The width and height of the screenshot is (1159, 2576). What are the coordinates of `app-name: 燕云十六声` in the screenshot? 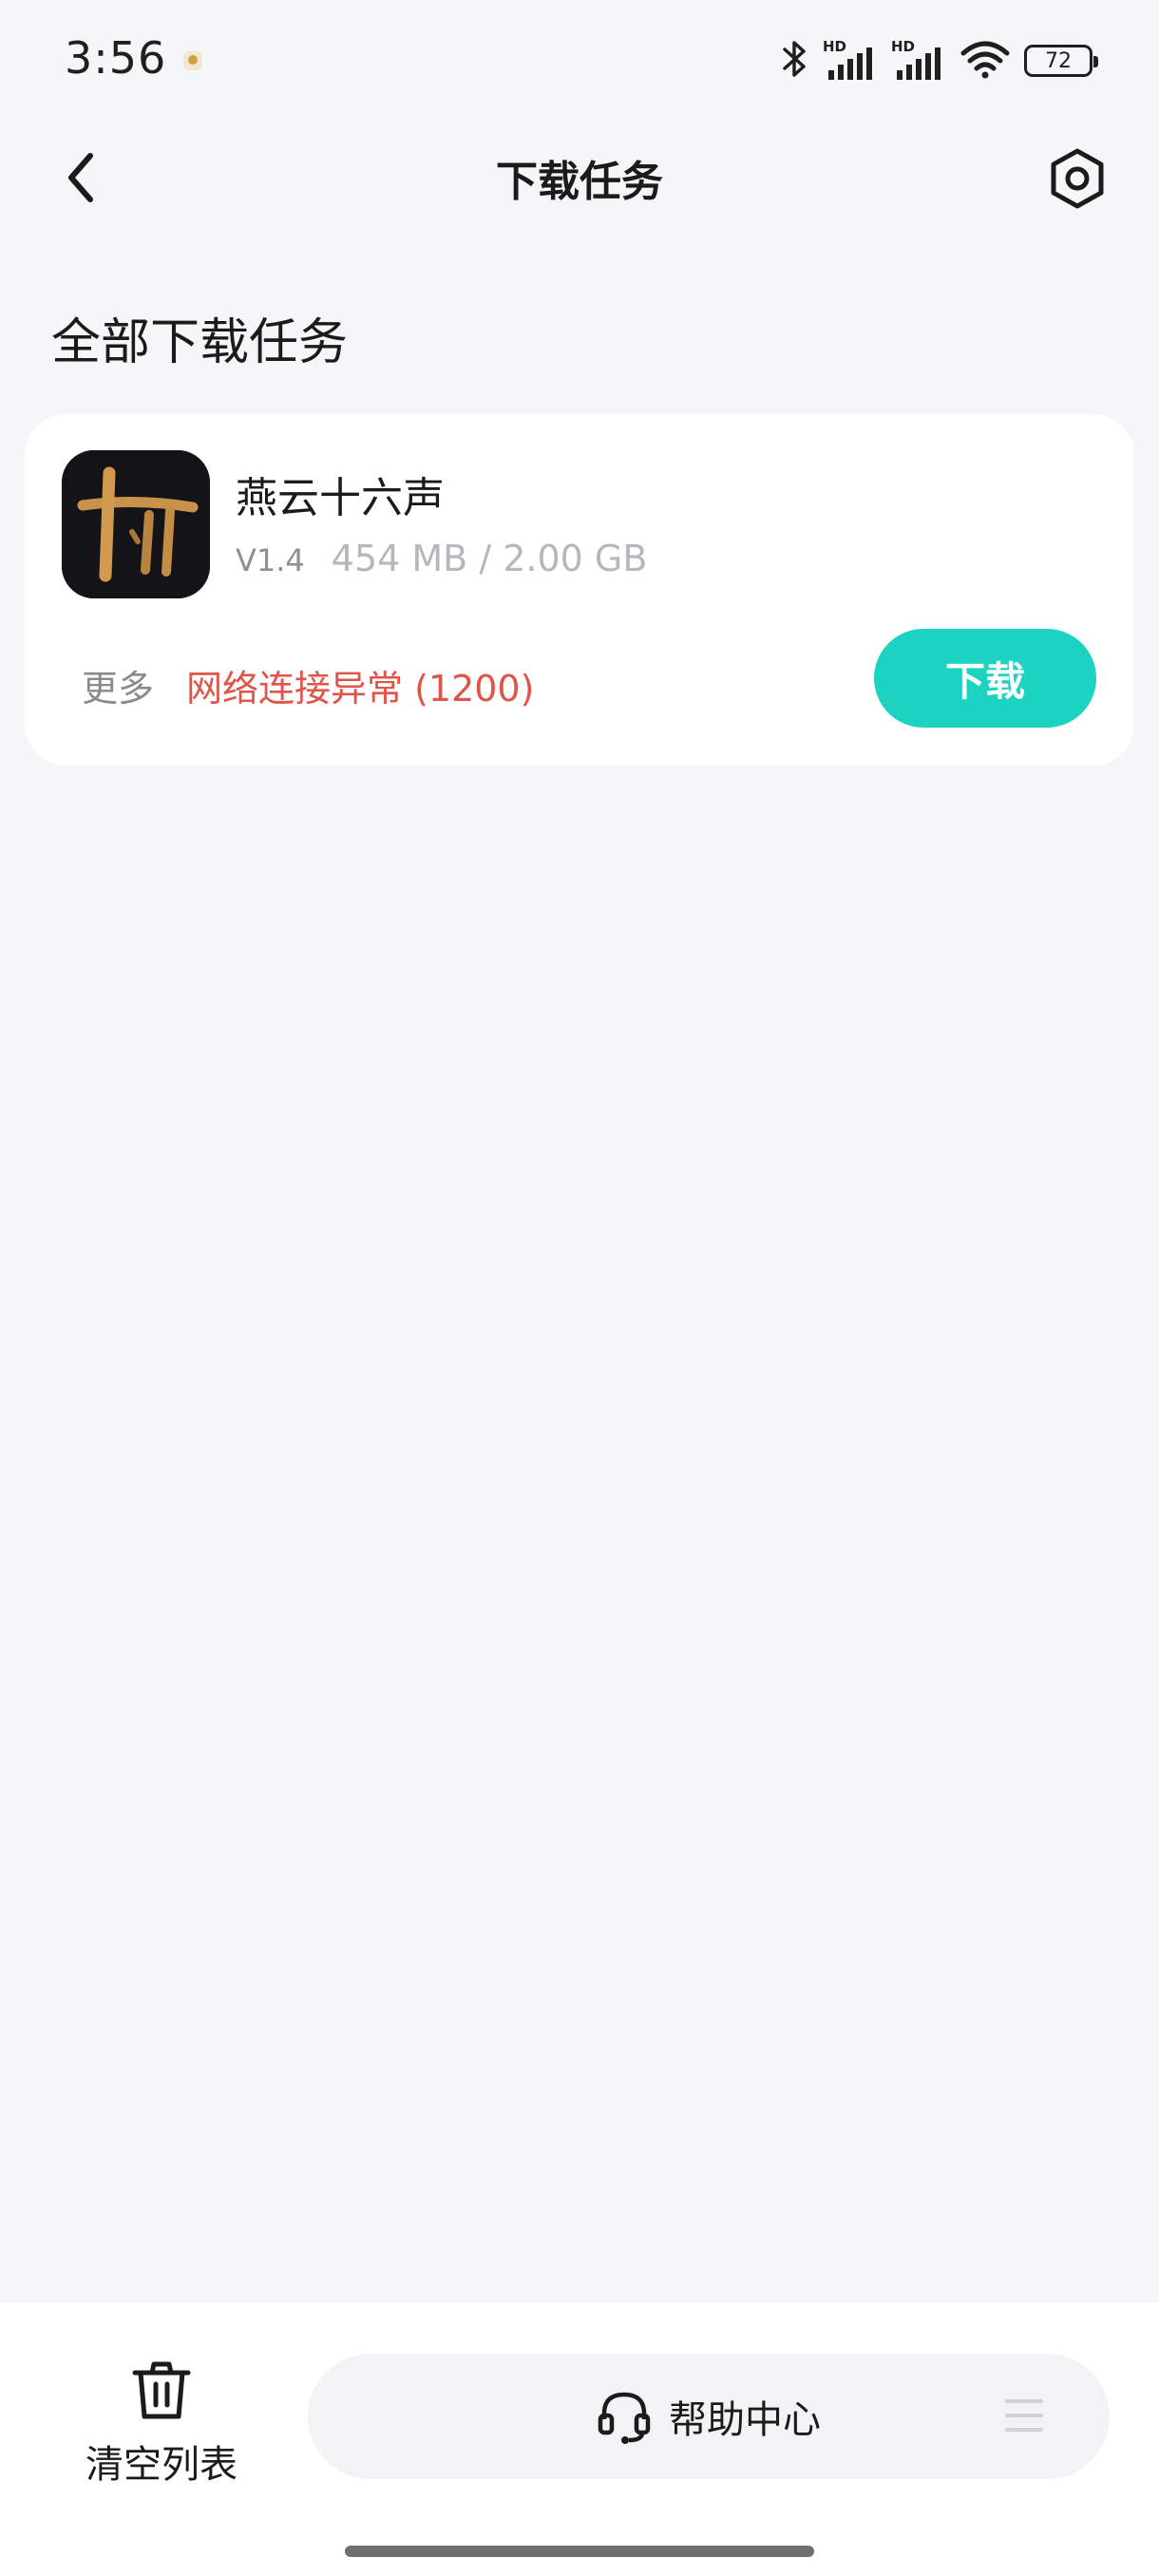 It's located at (340, 498).